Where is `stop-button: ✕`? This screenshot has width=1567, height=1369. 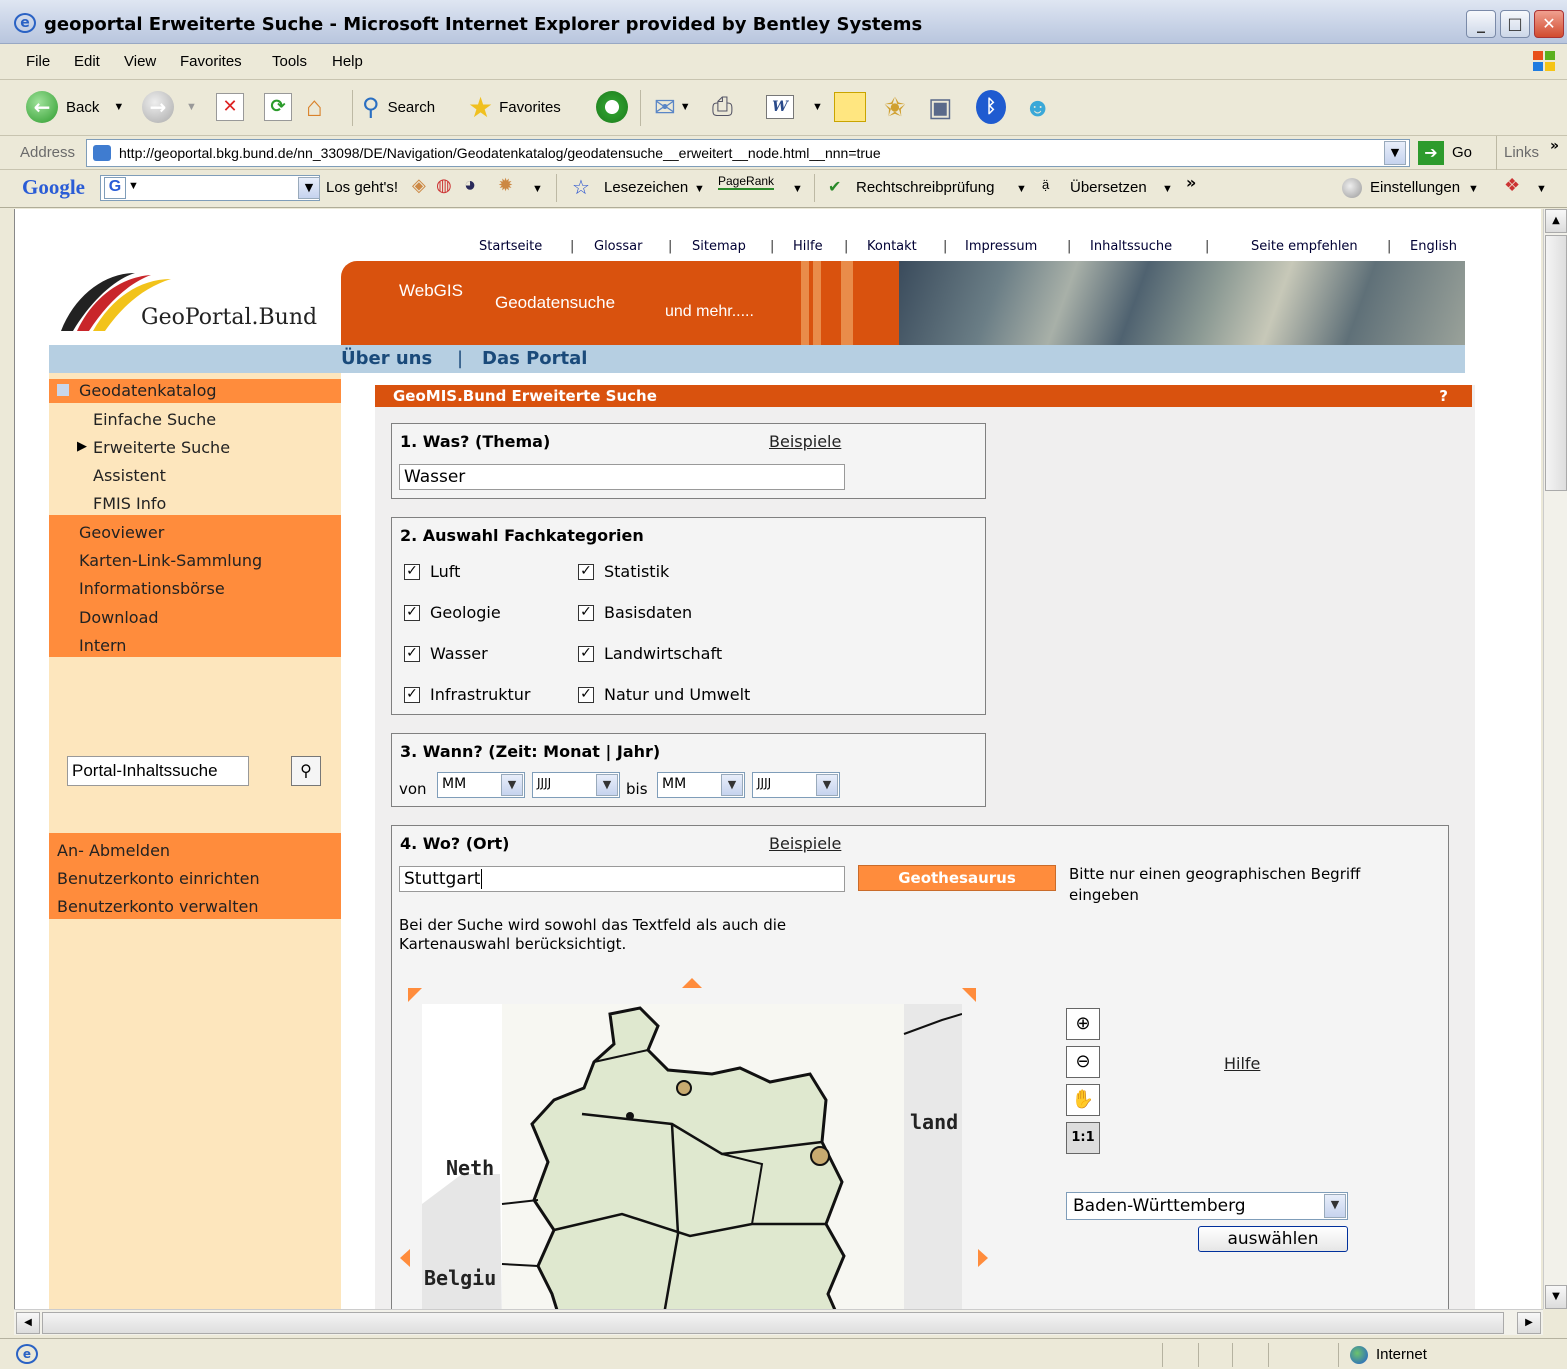
stop-button: ✕ is located at coordinates (230, 107).